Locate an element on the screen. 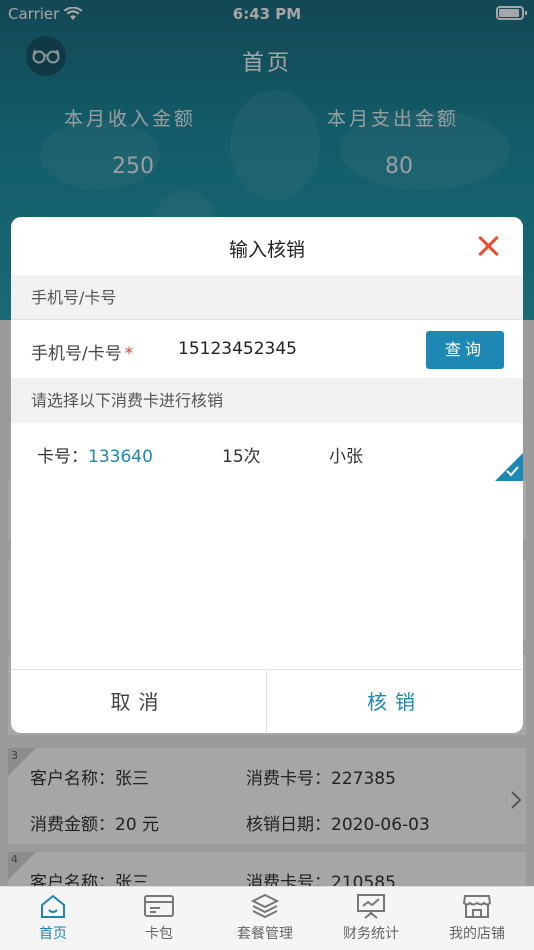  store-icon is located at coordinates (477, 906).